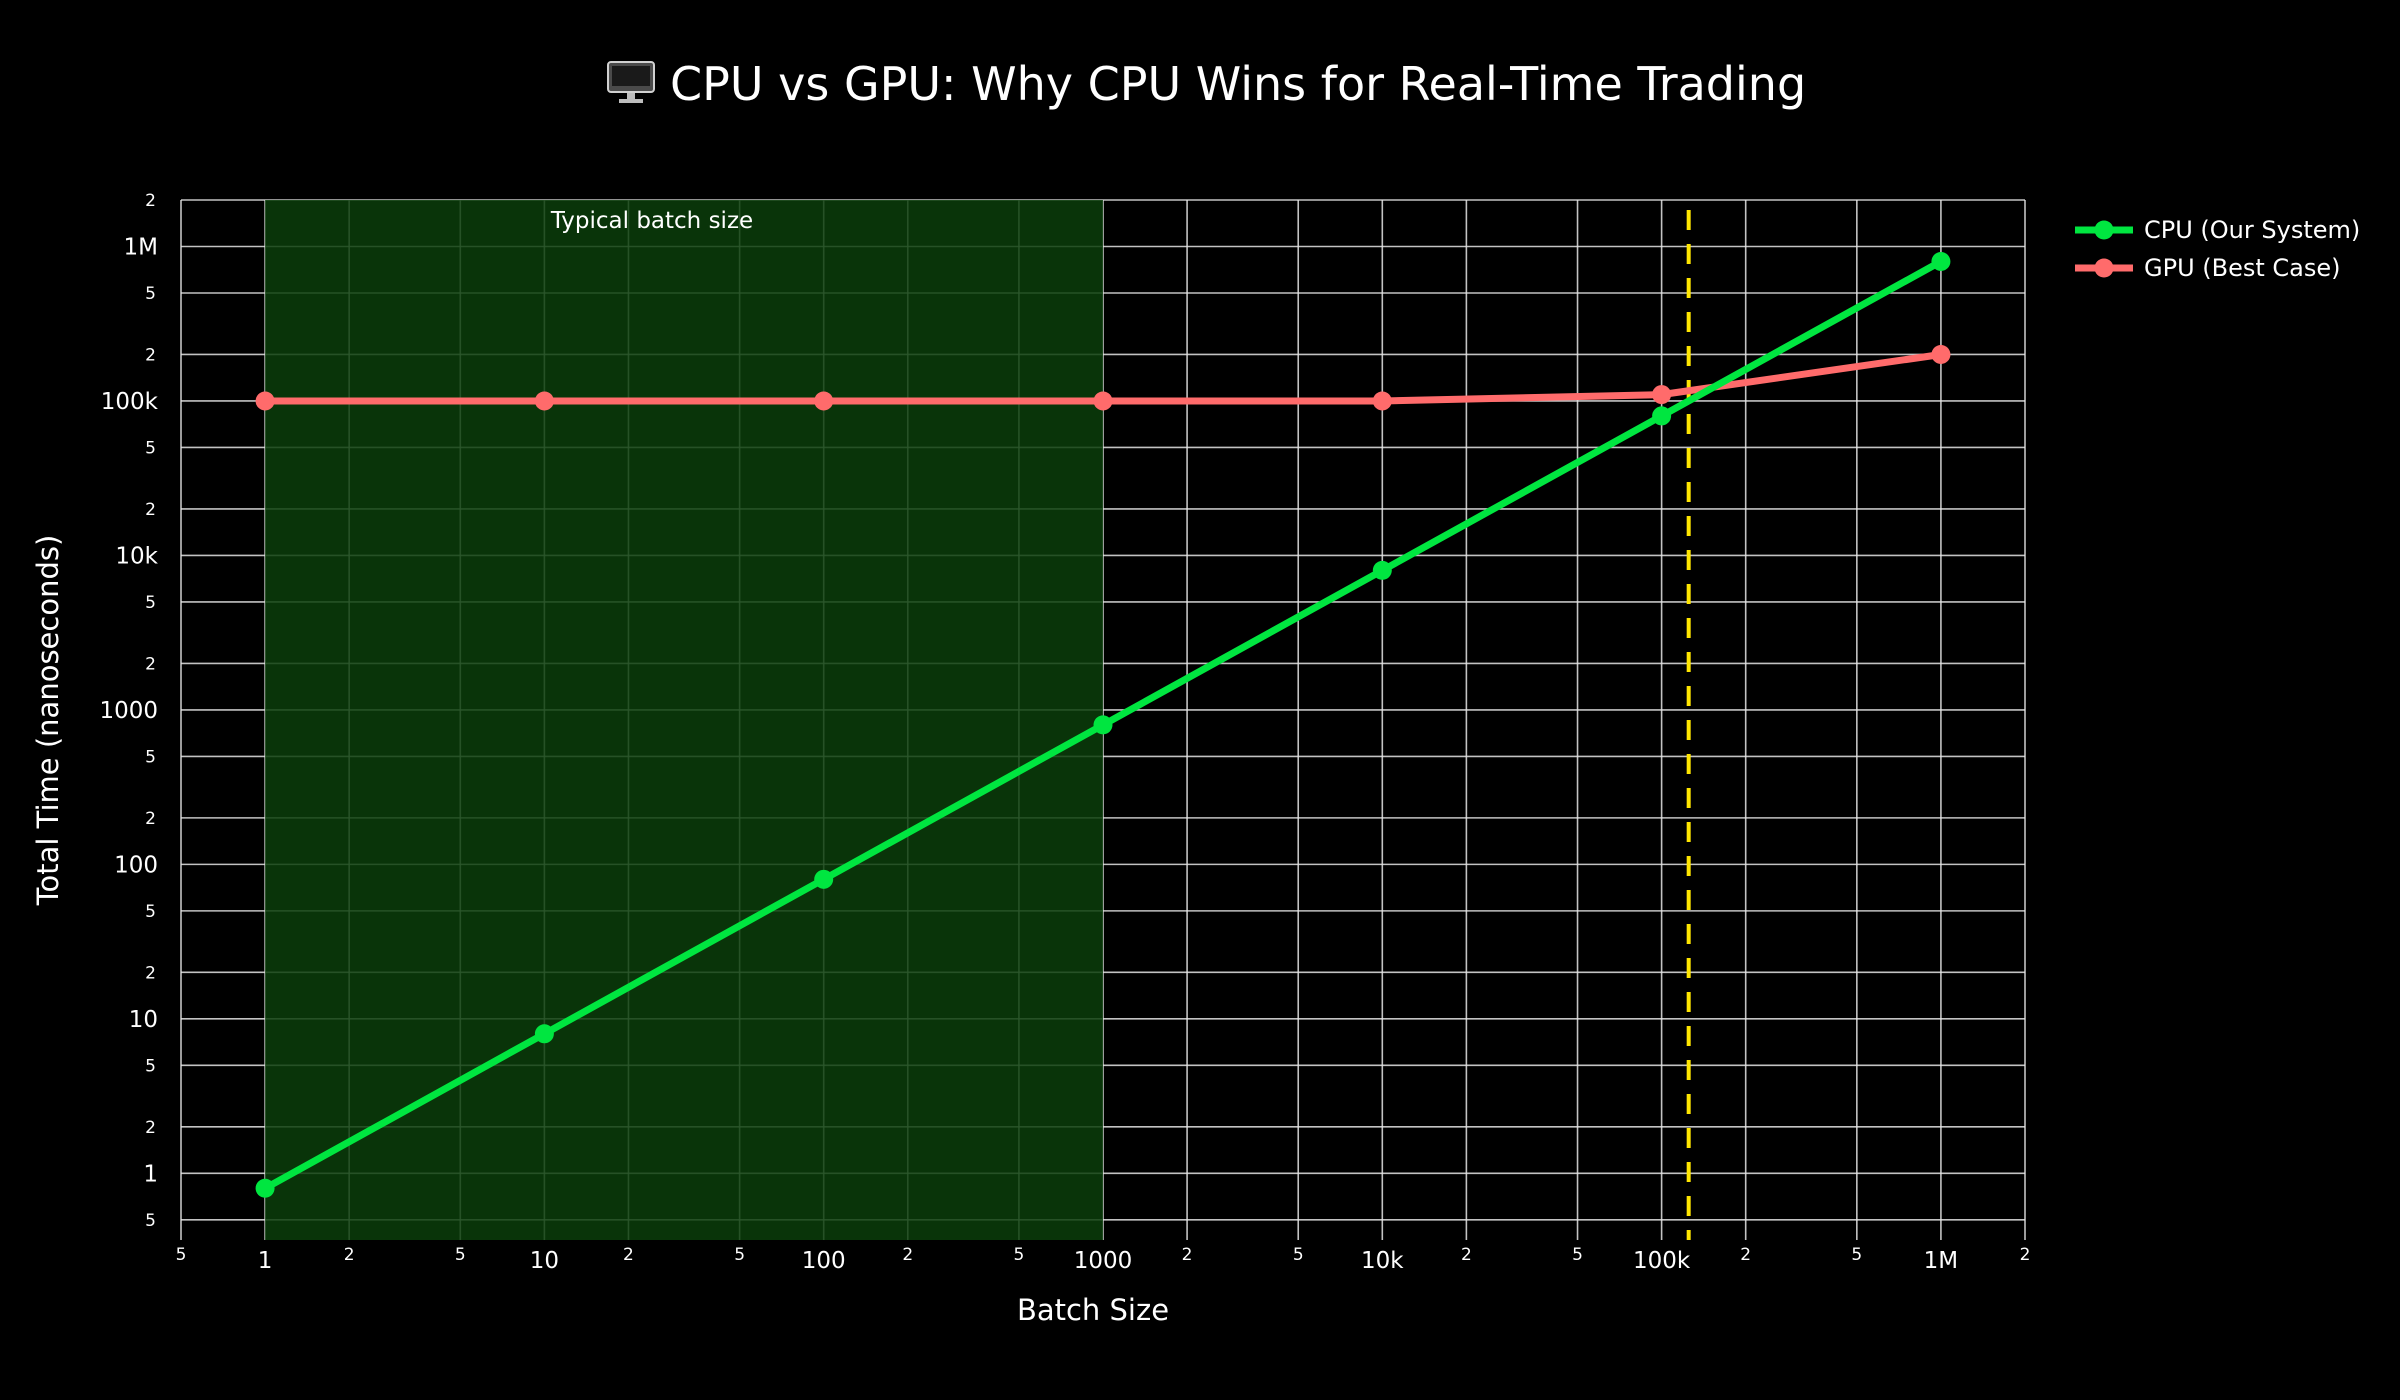  I want to click on y-tick-label: 1, so click(150, 1174).